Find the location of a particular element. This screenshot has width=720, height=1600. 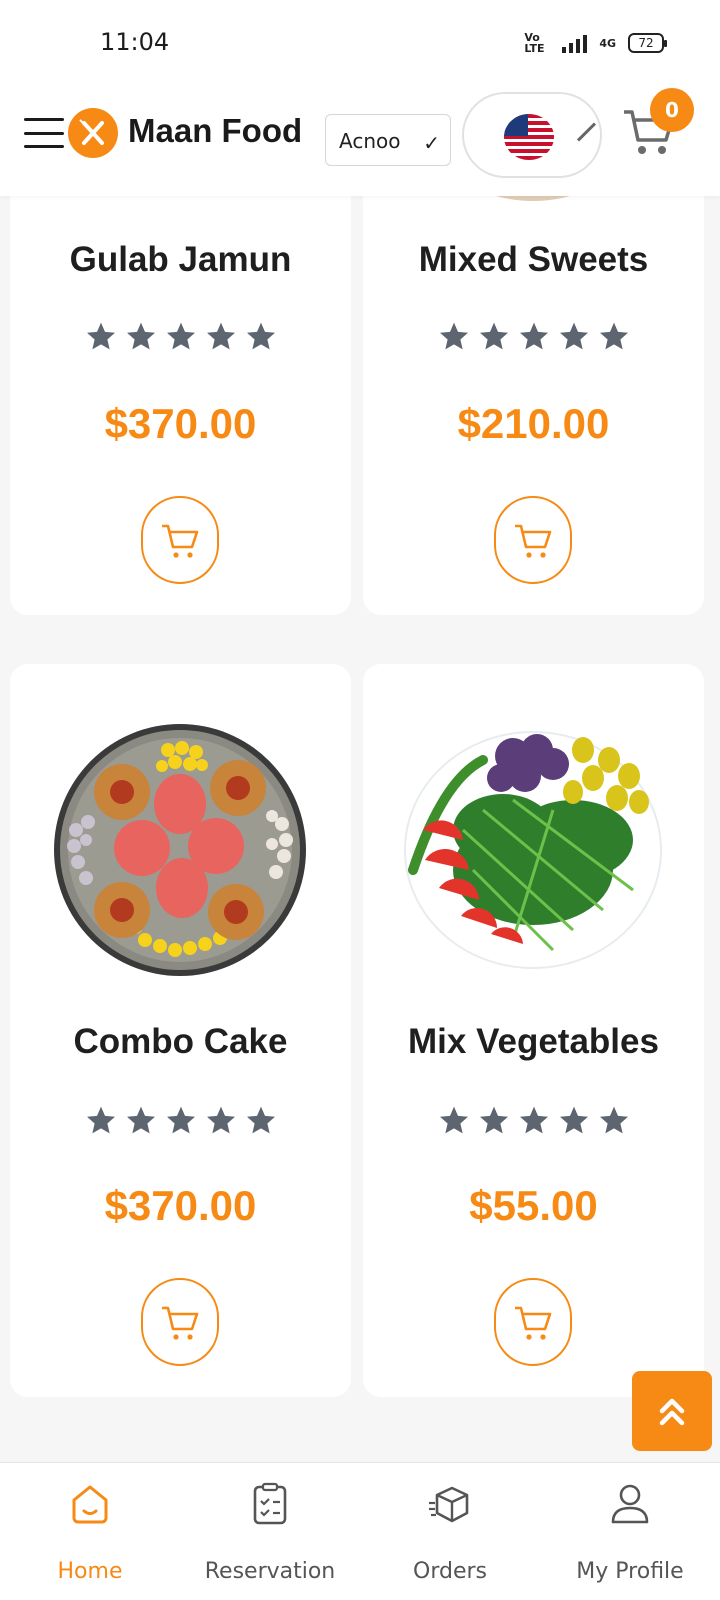

product-price: $210.00 is located at coordinates (533, 423).